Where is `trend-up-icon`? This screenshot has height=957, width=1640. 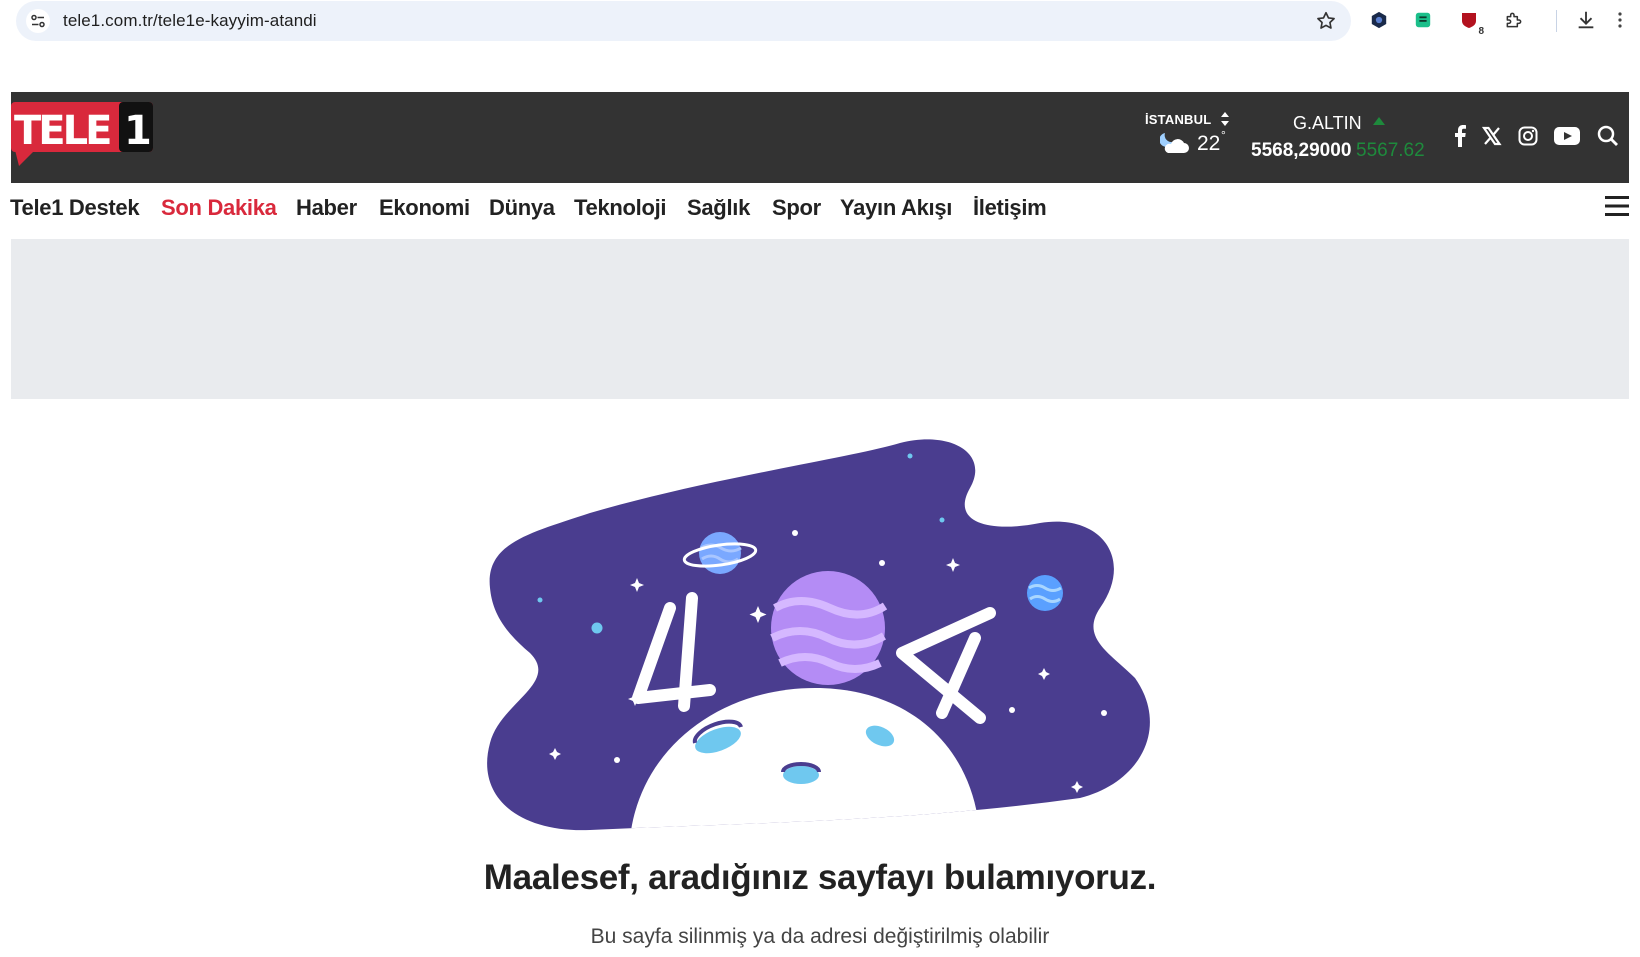 trend-up-icon is located at coordinates (1379, 121).